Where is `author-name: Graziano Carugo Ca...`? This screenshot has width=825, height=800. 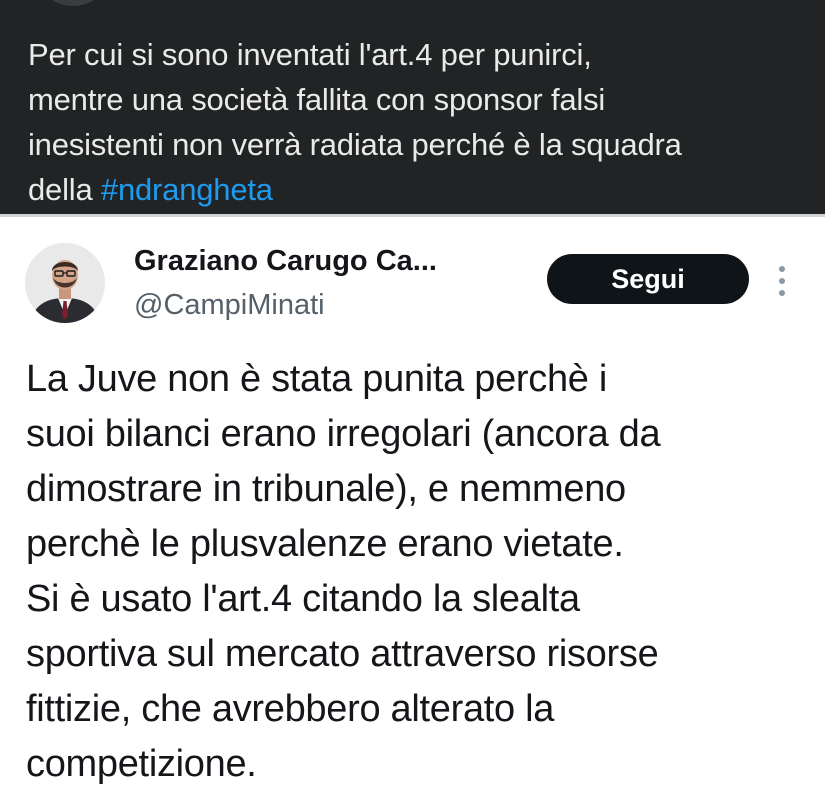 author-name: Graziano Carugo Ca... is located at coordinates (285, 261).